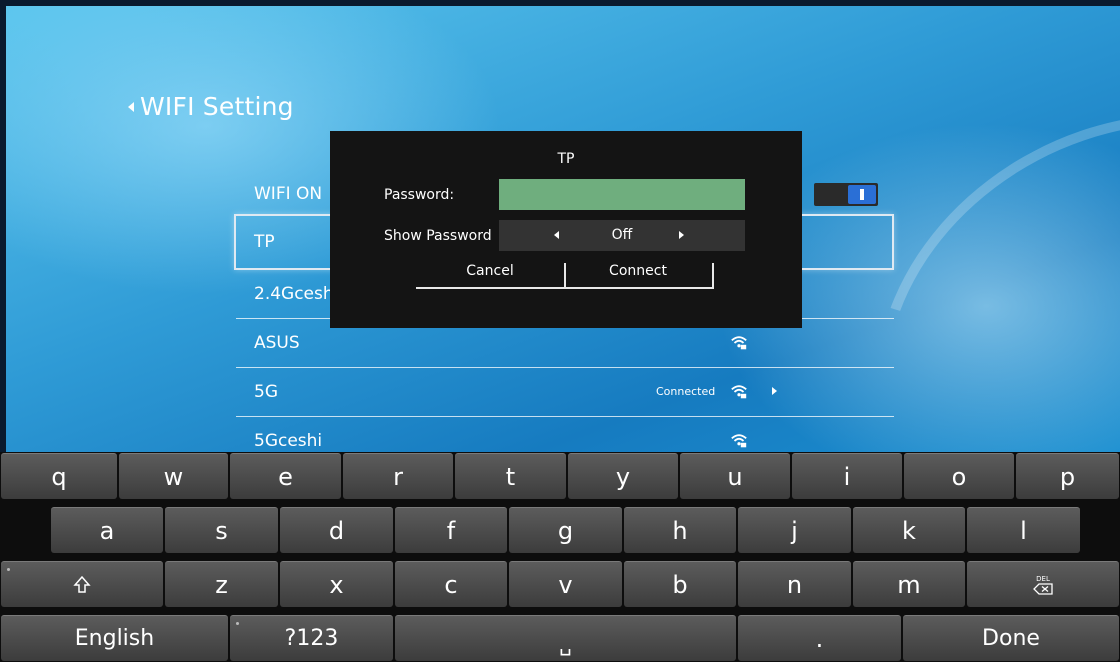 Image resolution: width=1120 pixels, height=662 pixels. I want to click on key-l: l, so click(1023, 530).